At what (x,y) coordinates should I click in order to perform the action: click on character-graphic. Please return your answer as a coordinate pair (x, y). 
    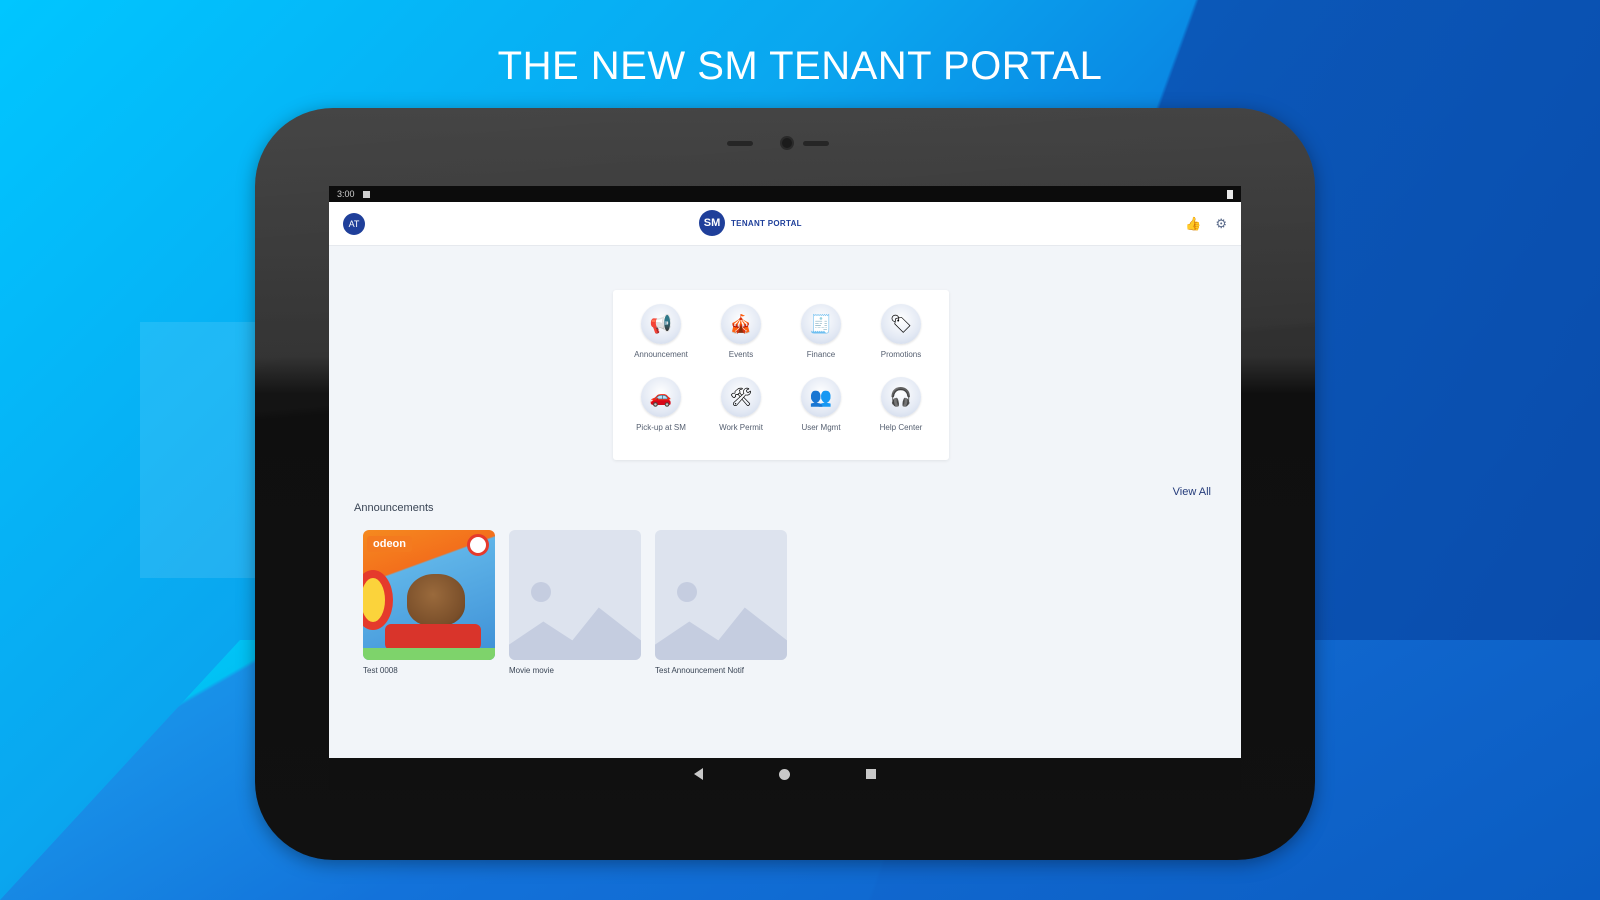
    Looking at the image, I should click on (436, 600).